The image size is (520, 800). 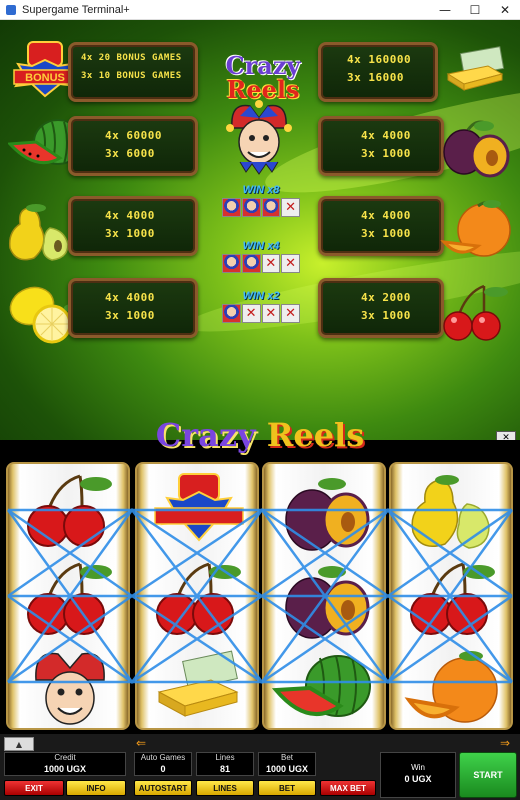 What do you see at coordinates (163, 788) in the screenshot?
I see `autostart-button: AUTOSTART` at bounding box center [163, 788].